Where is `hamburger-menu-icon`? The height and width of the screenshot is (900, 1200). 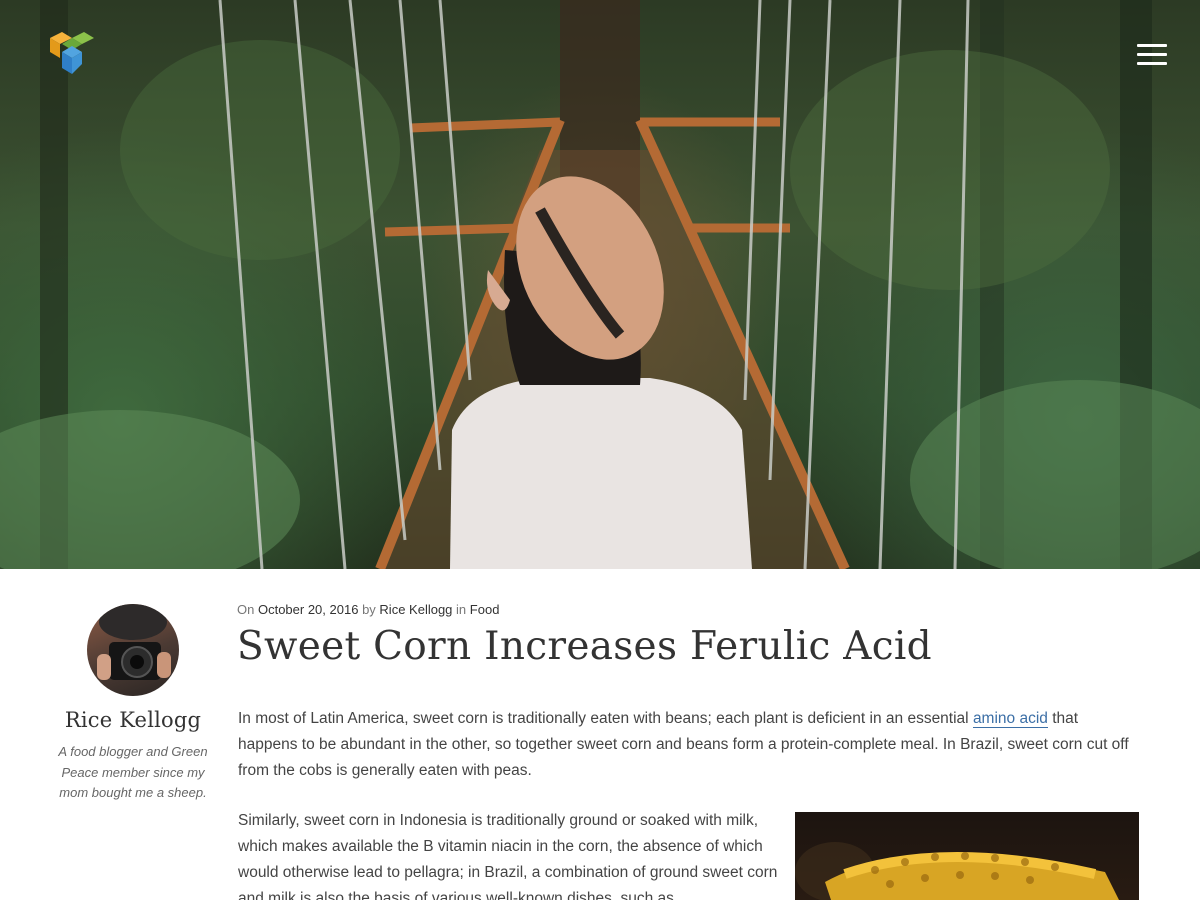 hamburger-menu-icon is located at coordinates (1152, 45).